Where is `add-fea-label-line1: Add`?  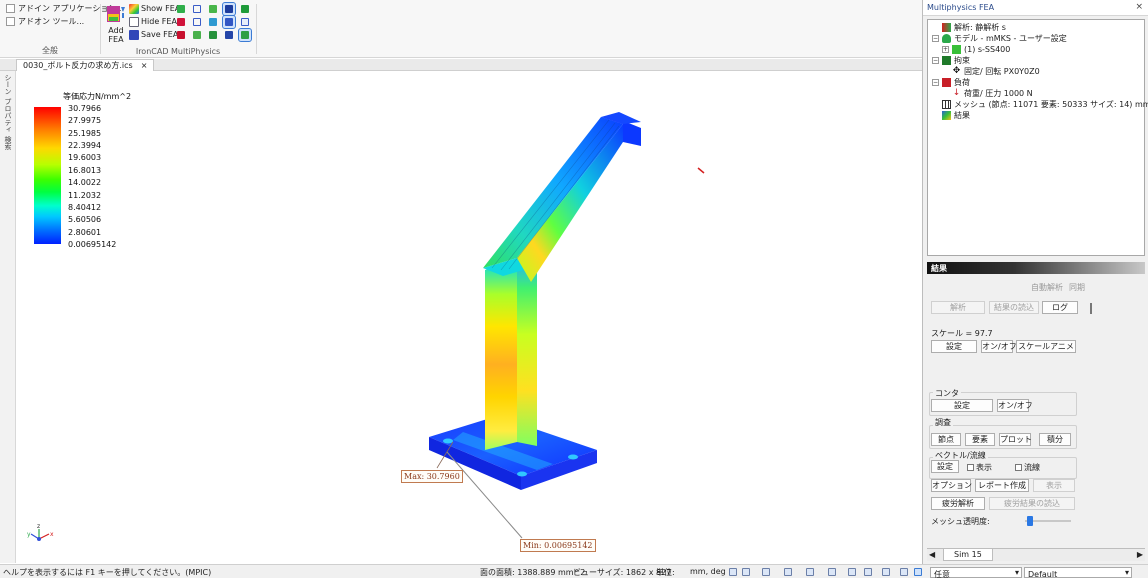
add-fea-label-line1: Add is located at coordinates (116, 30).